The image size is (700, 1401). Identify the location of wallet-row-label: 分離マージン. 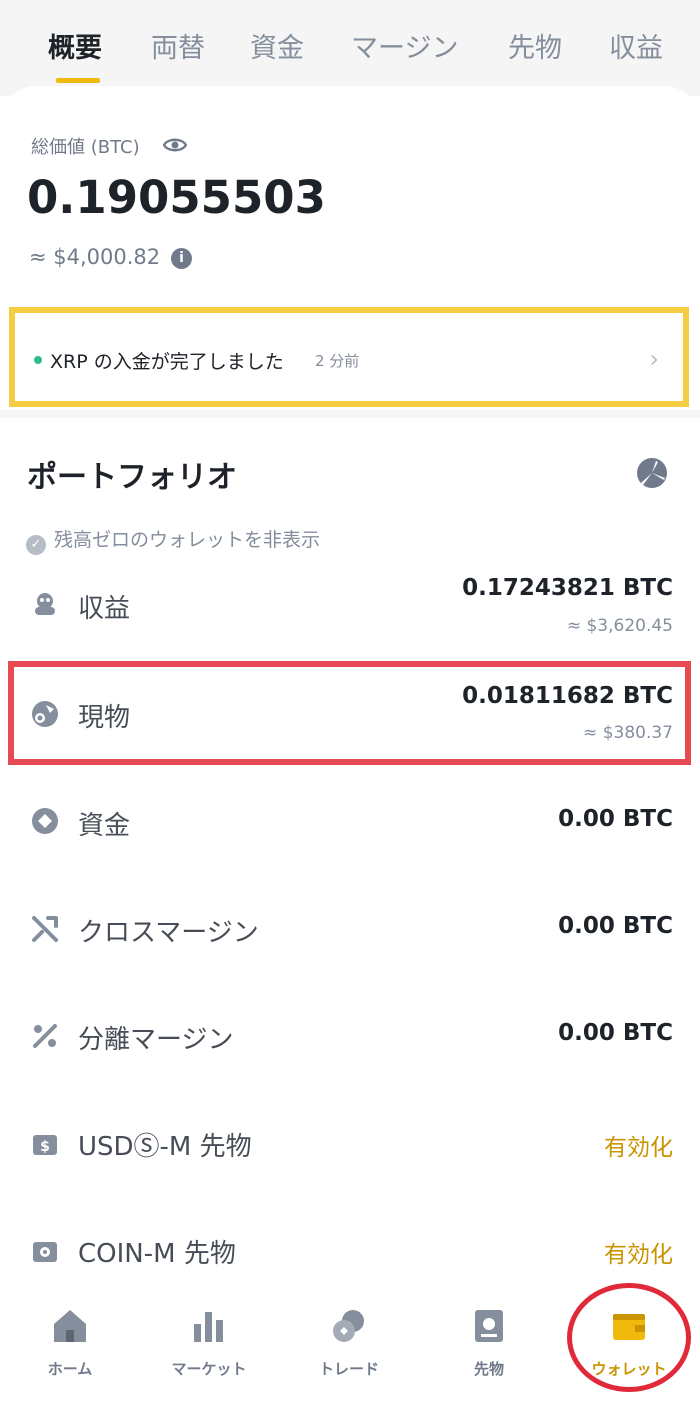
(156, 1040).